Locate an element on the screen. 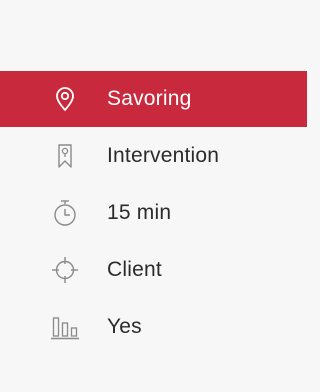  list-item-label: Client is located at coordinates (134, 269).